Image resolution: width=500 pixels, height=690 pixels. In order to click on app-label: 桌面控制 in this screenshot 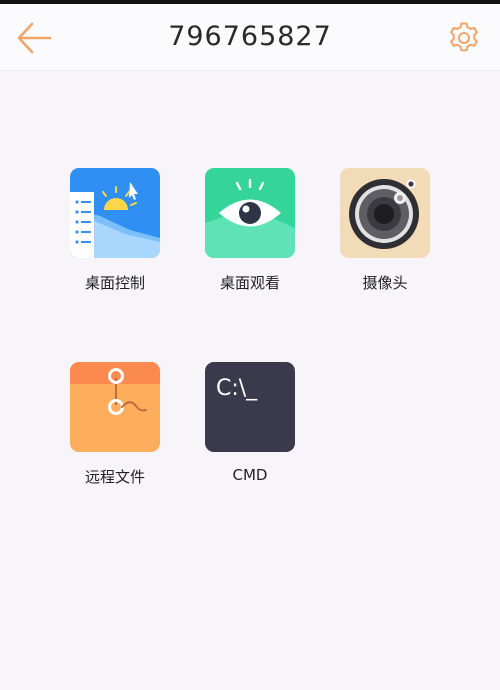, I will do `click(114, 283)`.